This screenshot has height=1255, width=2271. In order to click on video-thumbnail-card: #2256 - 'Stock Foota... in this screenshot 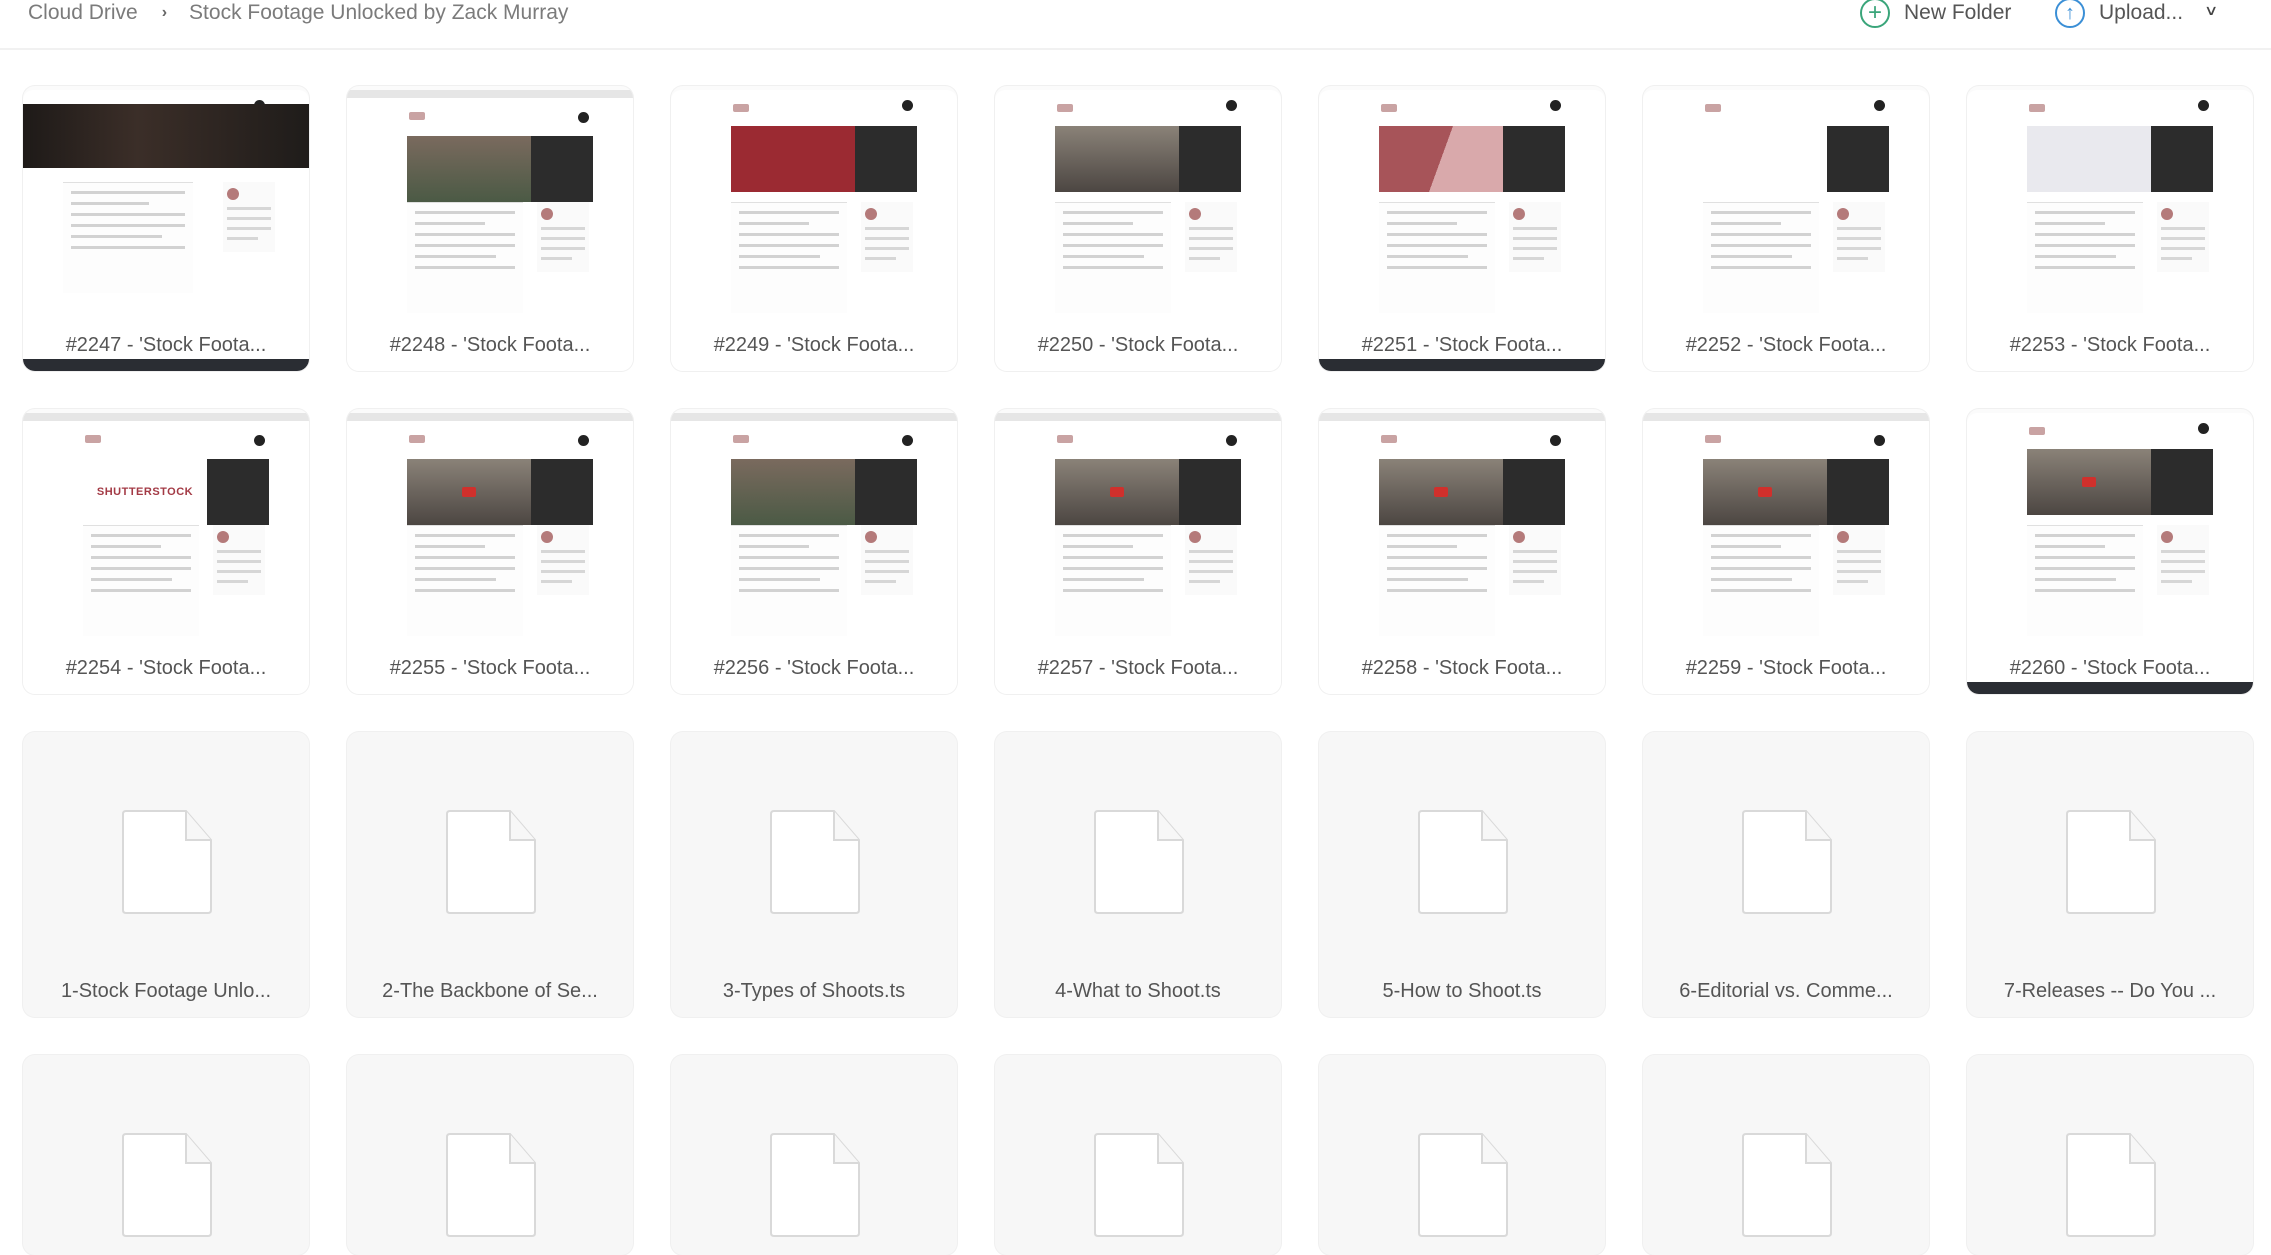, I will do `click(814, 551)`.